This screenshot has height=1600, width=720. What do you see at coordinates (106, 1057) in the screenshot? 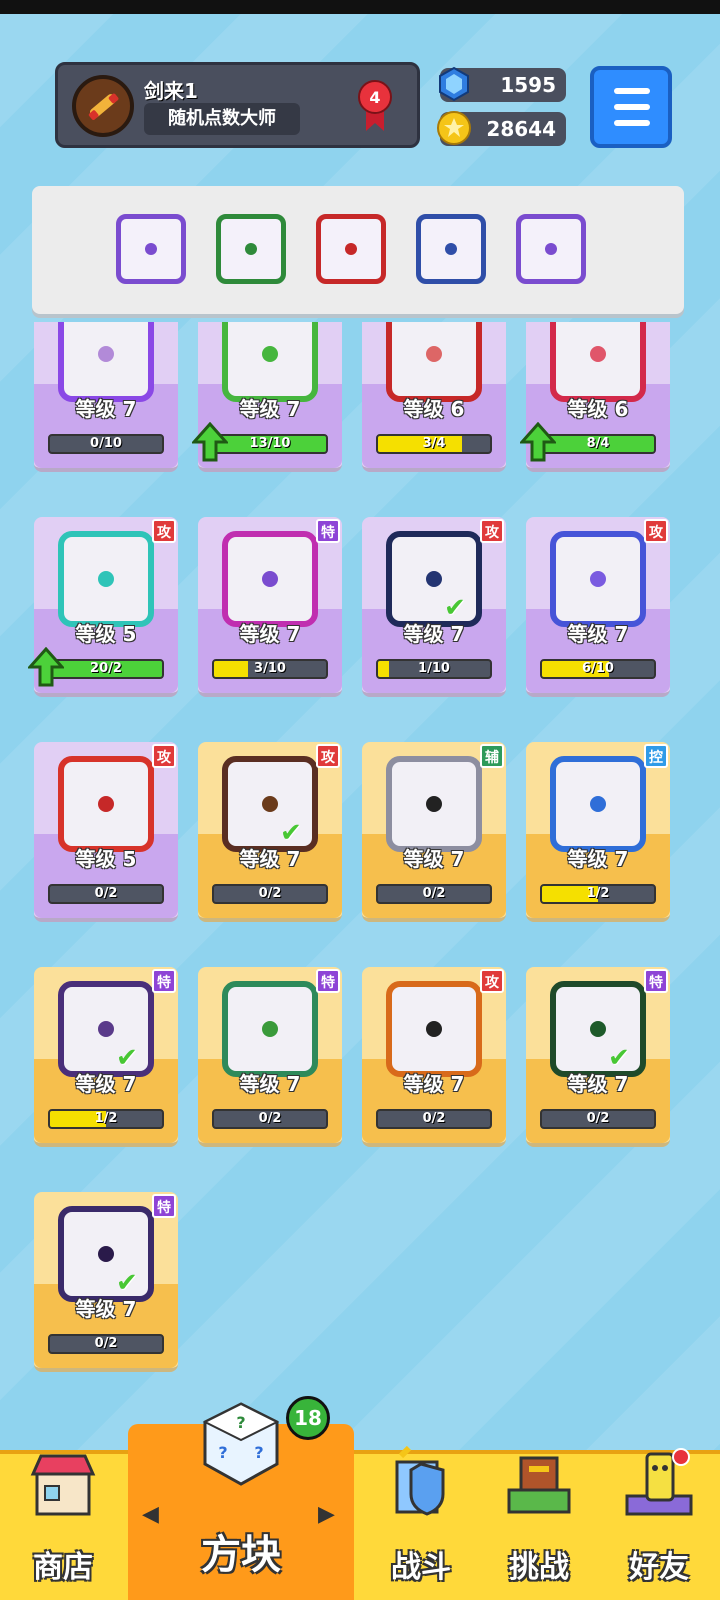
I see `dice-card: 等级 7 1/2 特 ✔` at bounding box center [106, 1057].